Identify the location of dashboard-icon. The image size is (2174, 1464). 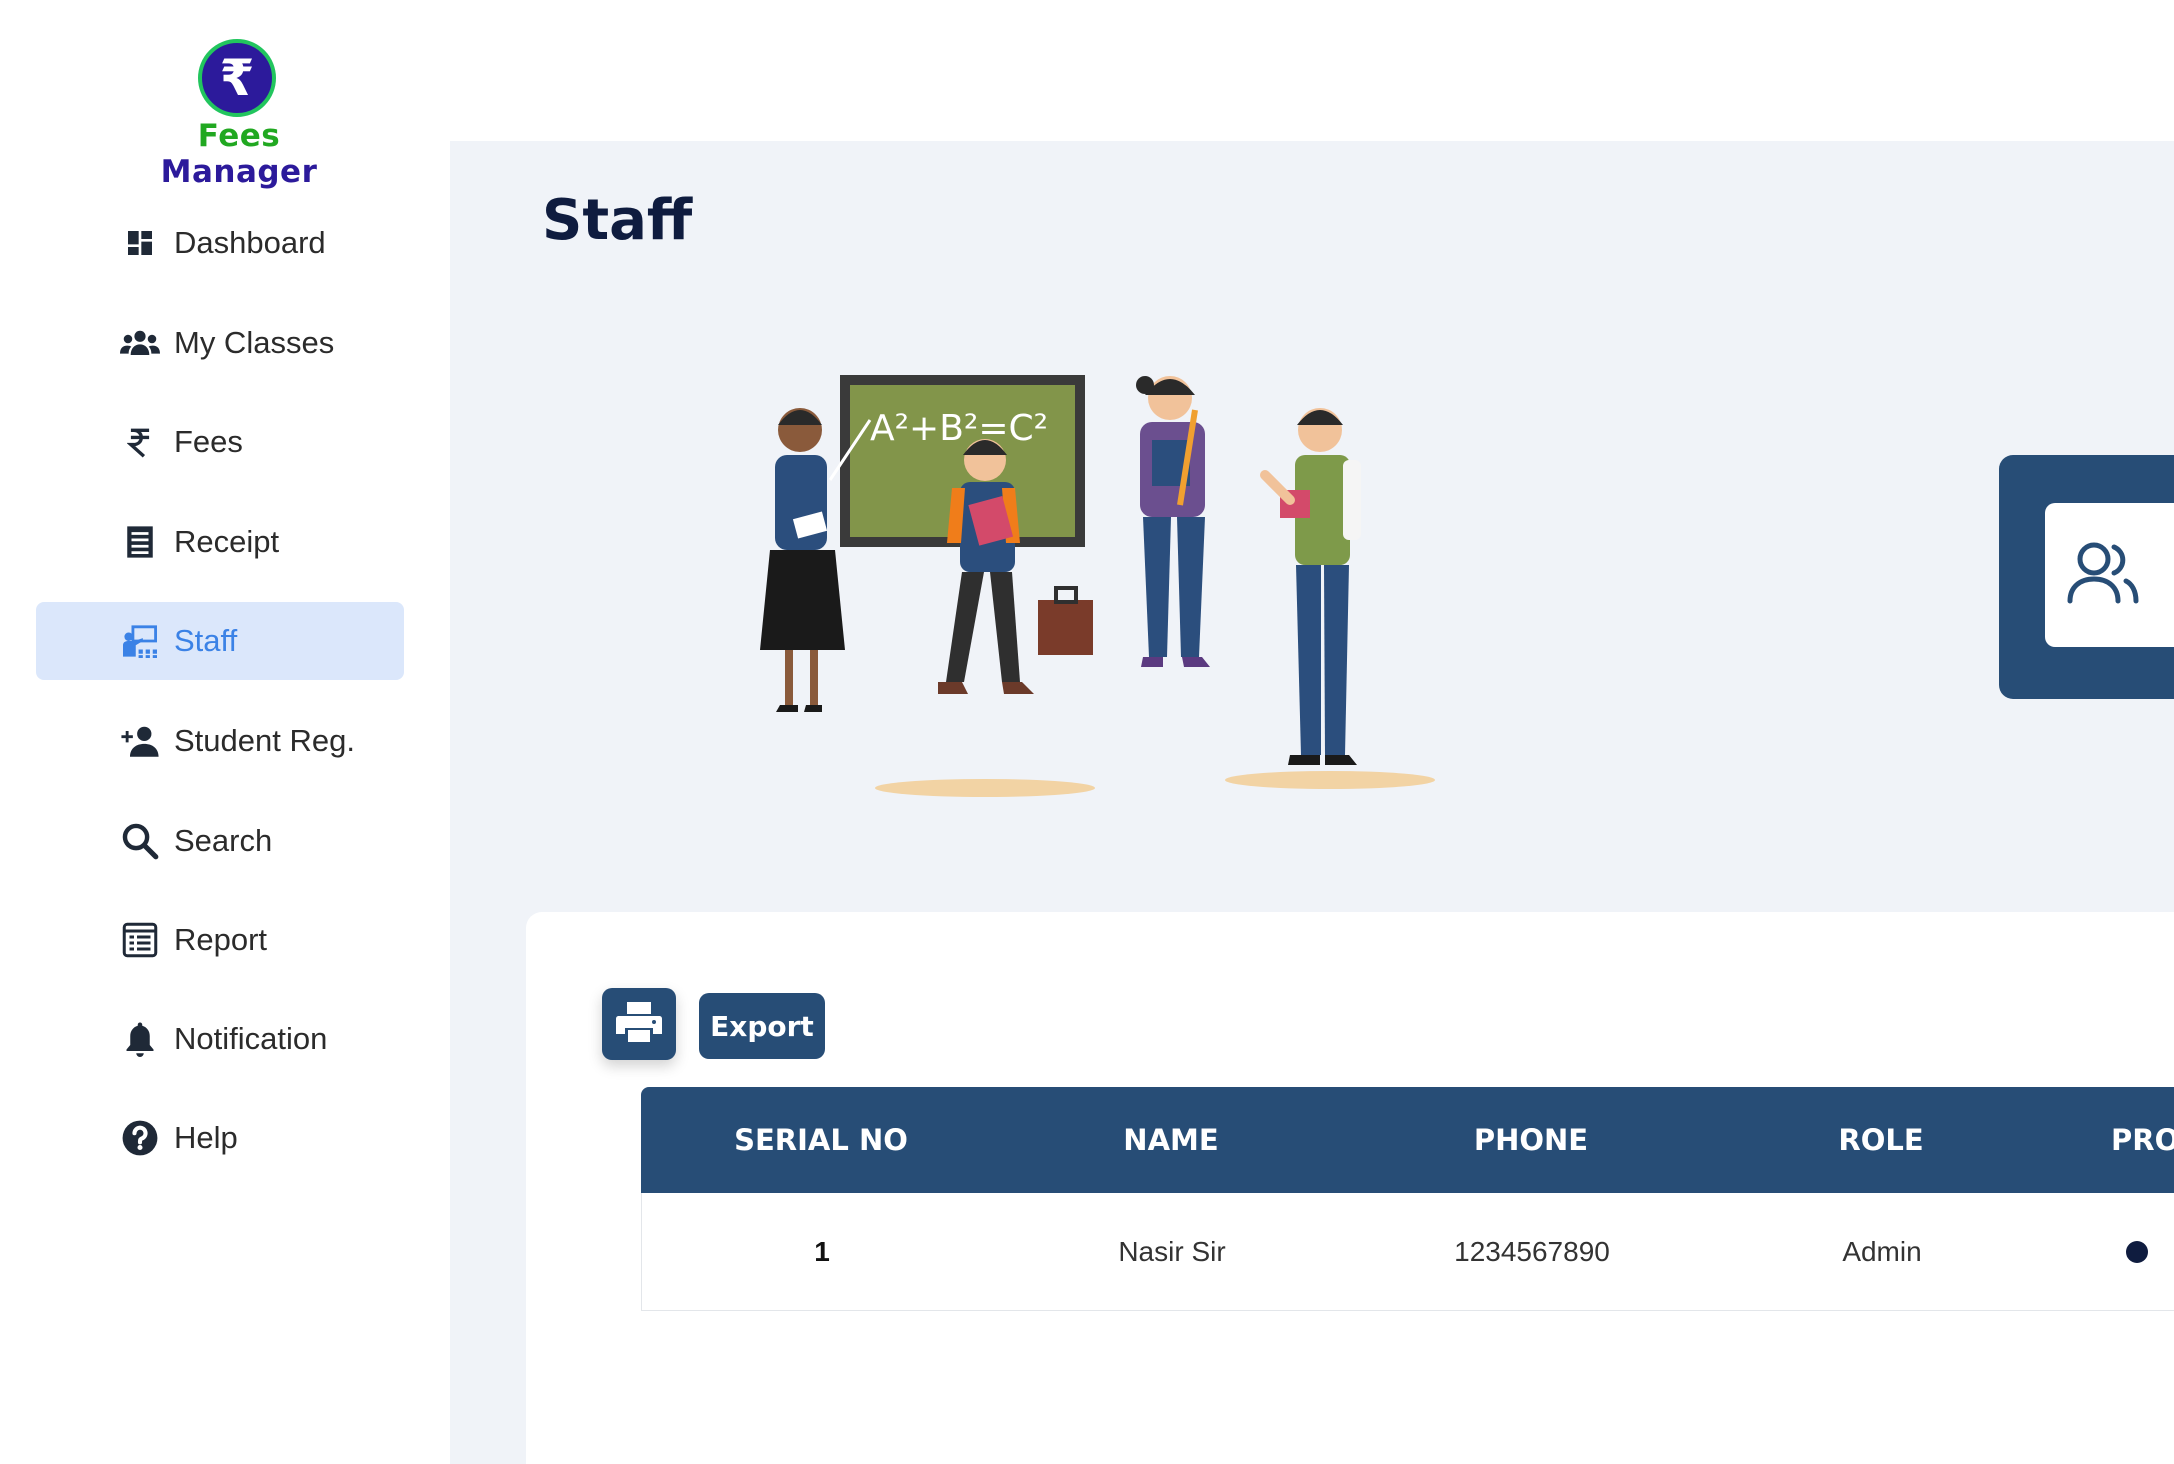
(140, 243).